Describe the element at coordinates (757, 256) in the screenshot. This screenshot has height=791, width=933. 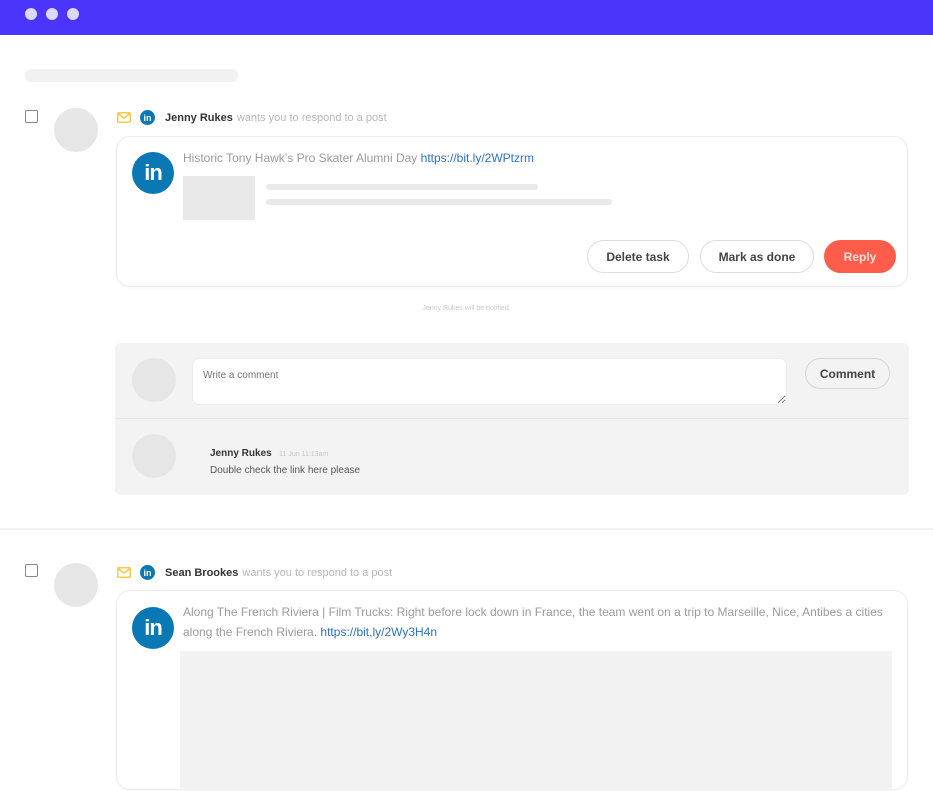
I see `mark-as-done-button: Mark as done` at that location.